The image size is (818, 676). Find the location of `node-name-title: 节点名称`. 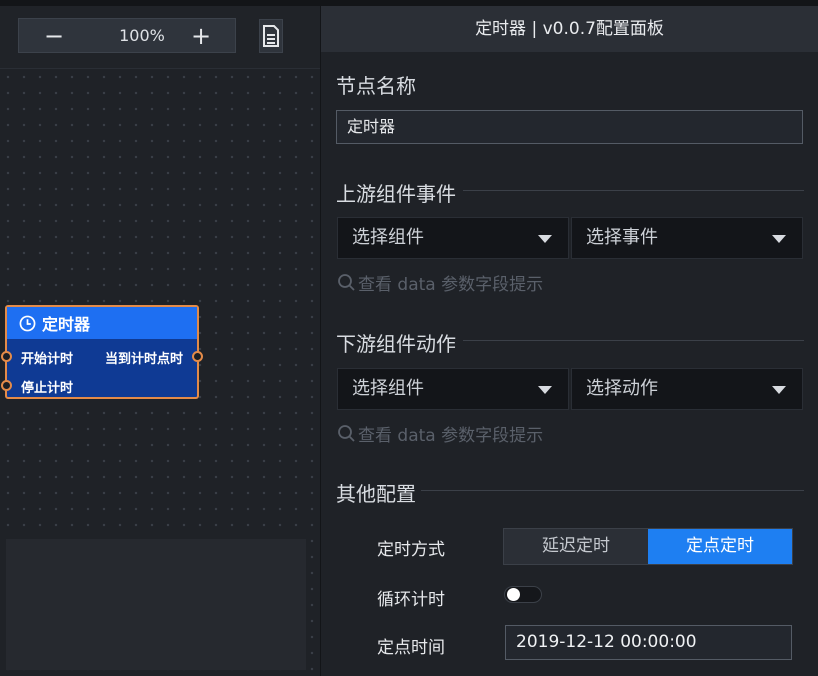

node-name-title: 节点名称 is located at coordinates (376, 86).